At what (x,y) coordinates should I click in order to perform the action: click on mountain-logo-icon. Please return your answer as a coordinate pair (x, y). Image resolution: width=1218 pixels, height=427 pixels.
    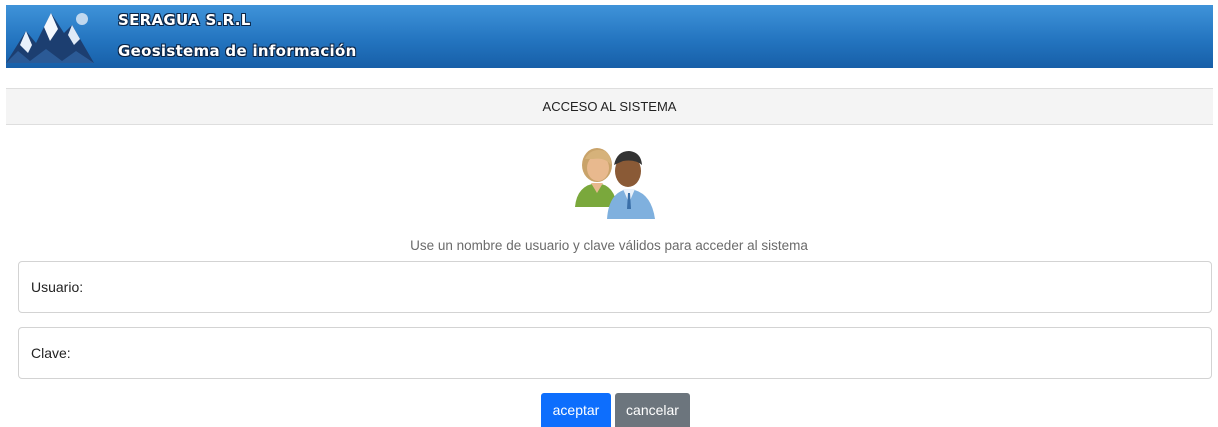
    Looking at the image, I should click on (50, 38).